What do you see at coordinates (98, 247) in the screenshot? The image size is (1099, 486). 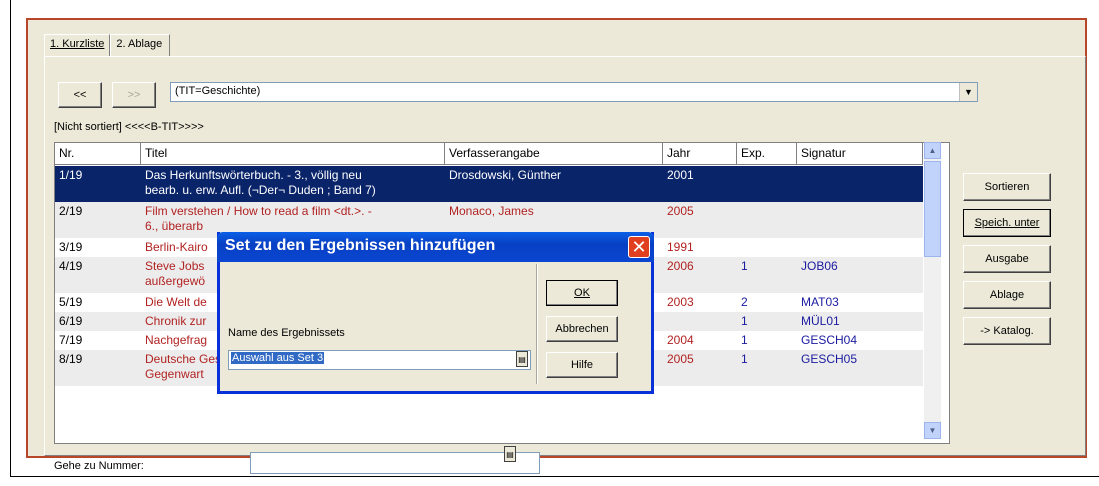 I see `cell-nr: 3/19` at bounding box center [98, 247].